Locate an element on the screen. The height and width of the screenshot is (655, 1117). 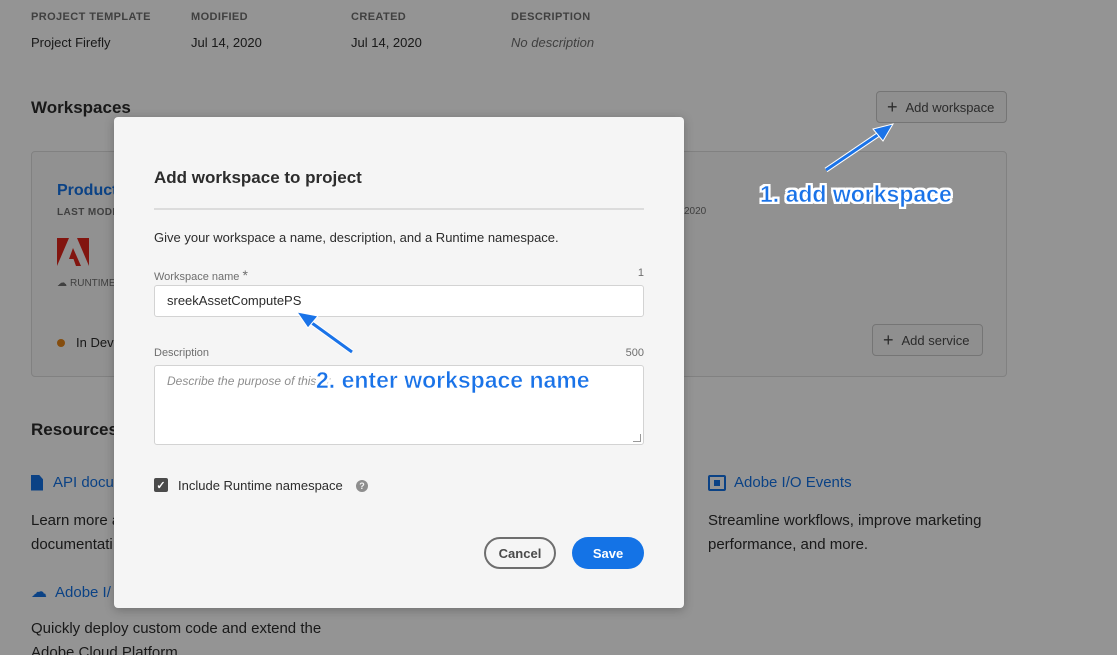
annotation-step-1: 1. add workspace is located at coordinates (856, 194).